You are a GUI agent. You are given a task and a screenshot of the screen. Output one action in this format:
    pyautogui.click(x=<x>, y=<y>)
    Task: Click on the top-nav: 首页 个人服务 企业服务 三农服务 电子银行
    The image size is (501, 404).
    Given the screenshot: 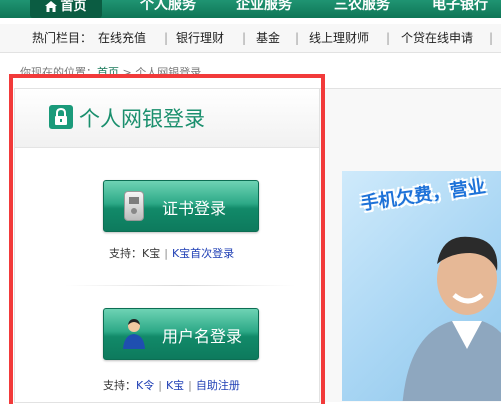 What is the action you would take?
    pyautogui.click(x=250, y=9)
    